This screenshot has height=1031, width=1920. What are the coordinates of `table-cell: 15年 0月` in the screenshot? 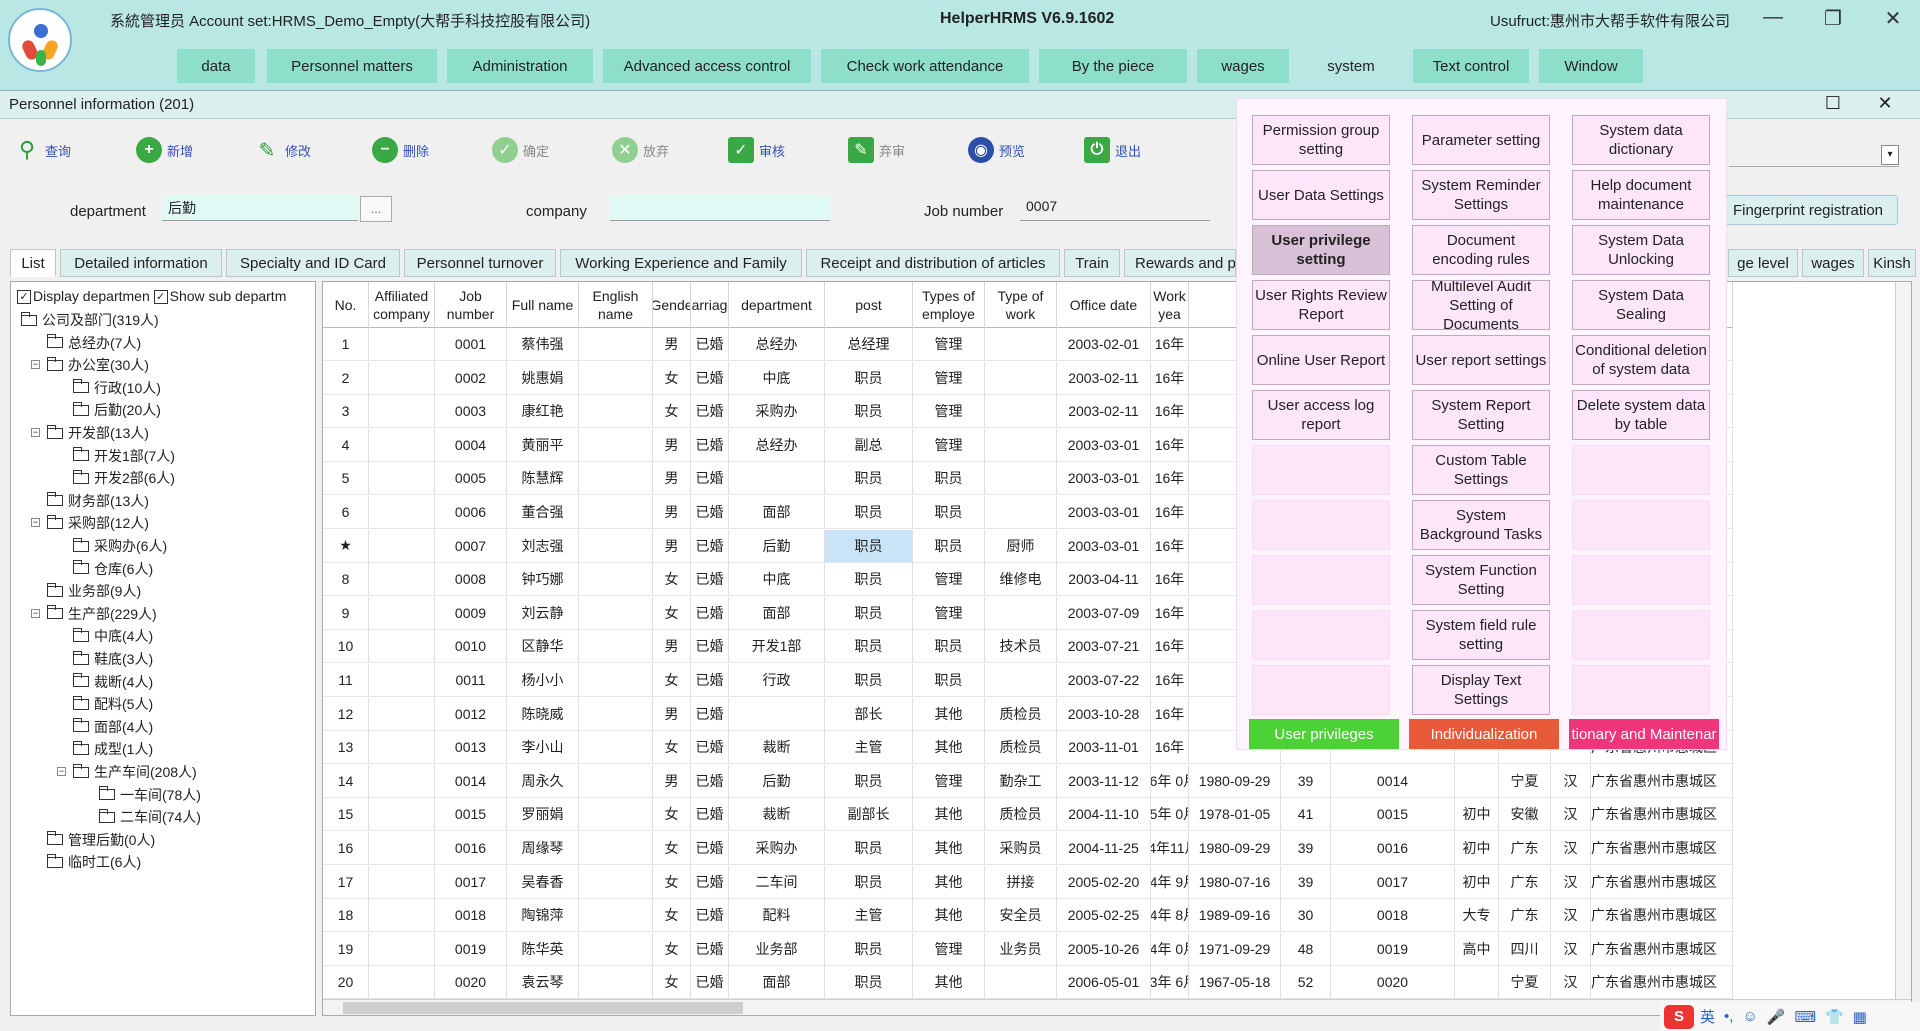 It's located at (1170, 815).